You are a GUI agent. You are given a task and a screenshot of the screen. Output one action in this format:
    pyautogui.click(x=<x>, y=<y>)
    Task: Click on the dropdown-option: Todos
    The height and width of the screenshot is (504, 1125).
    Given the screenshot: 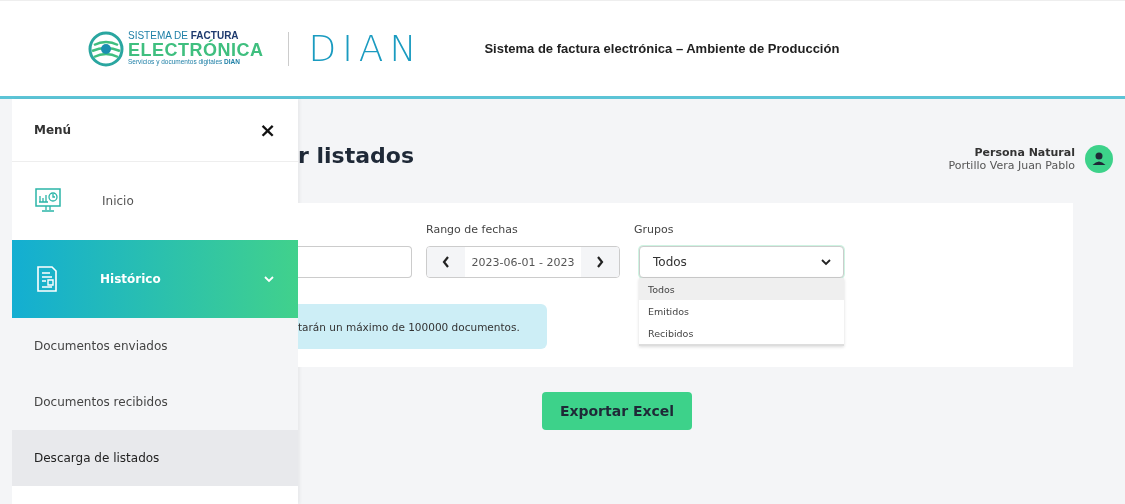 What is the action you would take?
    pyautogui.click(x=741, y=289)
    